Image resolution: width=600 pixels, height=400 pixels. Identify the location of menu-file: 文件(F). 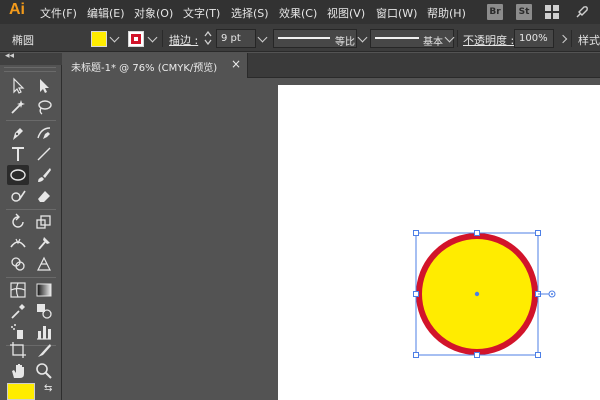
(58, 13).